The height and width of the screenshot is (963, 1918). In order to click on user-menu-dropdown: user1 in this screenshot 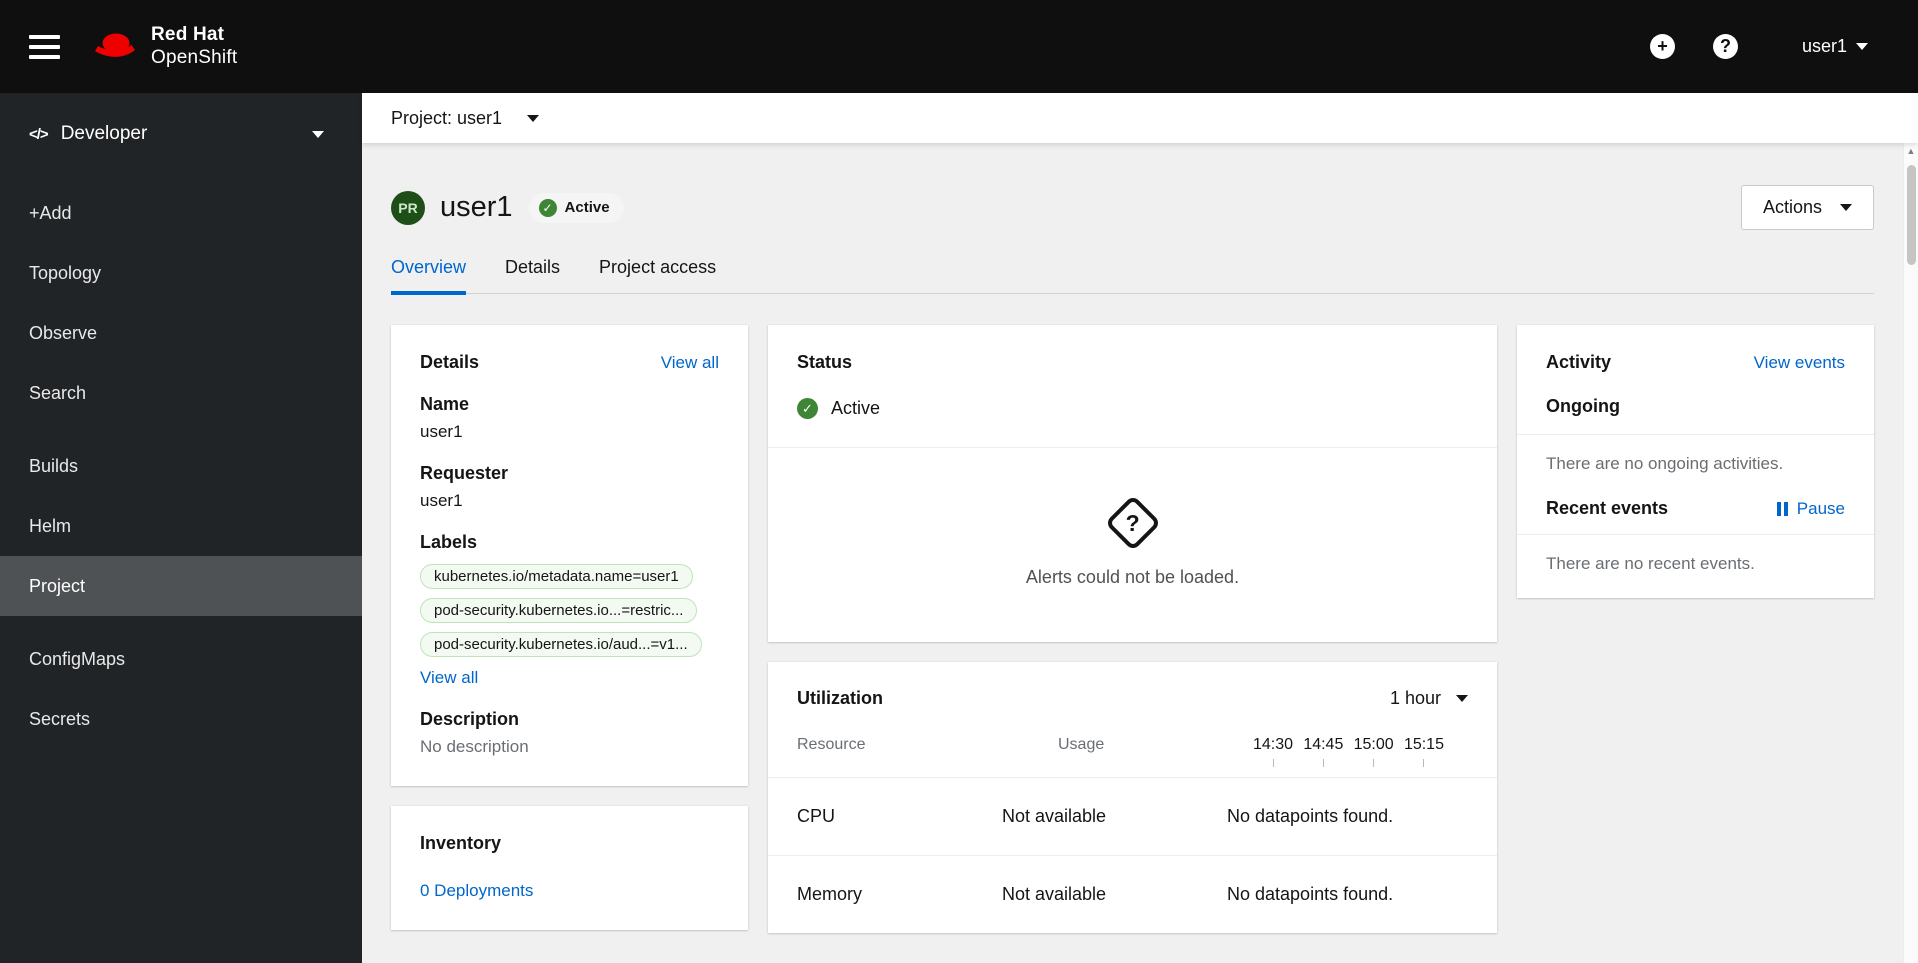, I will do `click(1835, 46)`.